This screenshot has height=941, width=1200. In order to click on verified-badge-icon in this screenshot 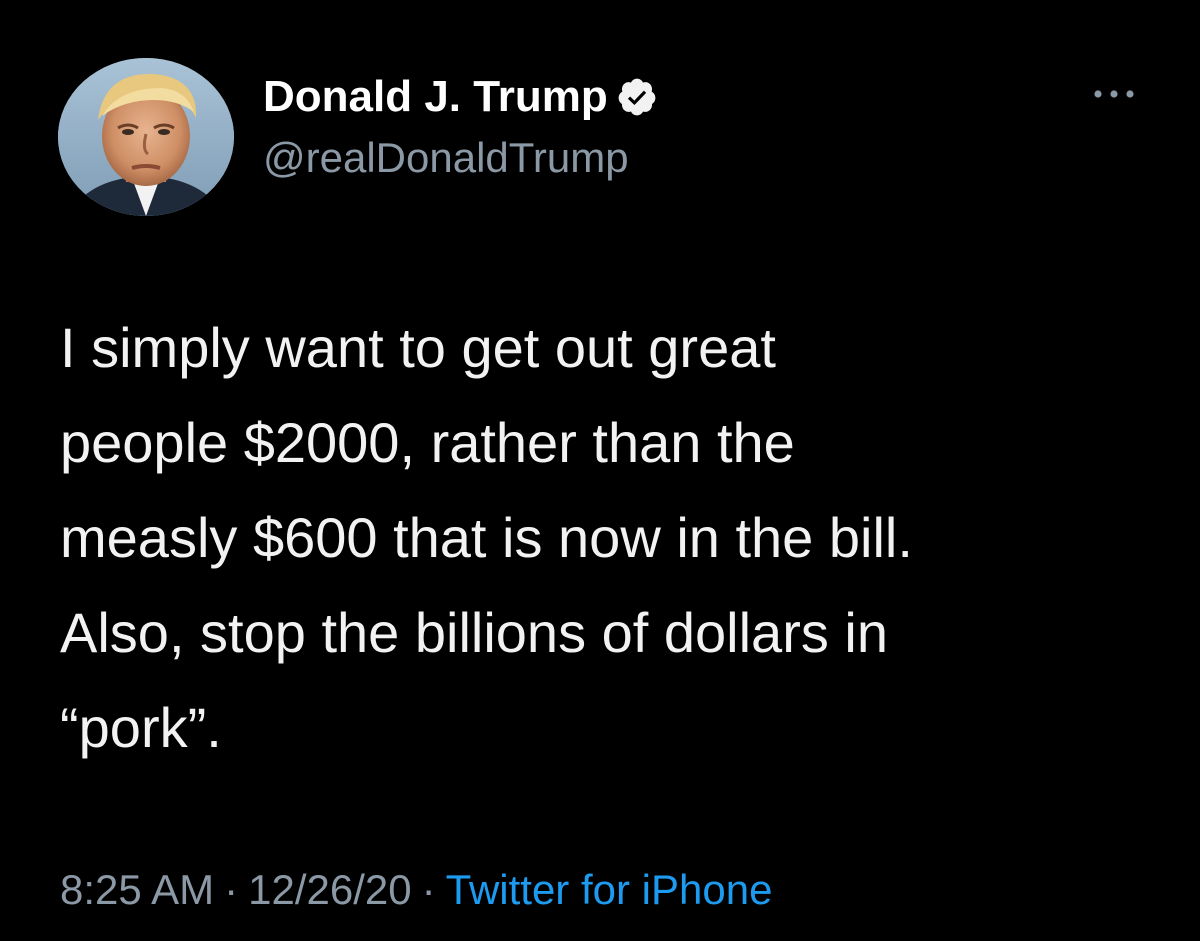, I will do `click(637, 97)`.